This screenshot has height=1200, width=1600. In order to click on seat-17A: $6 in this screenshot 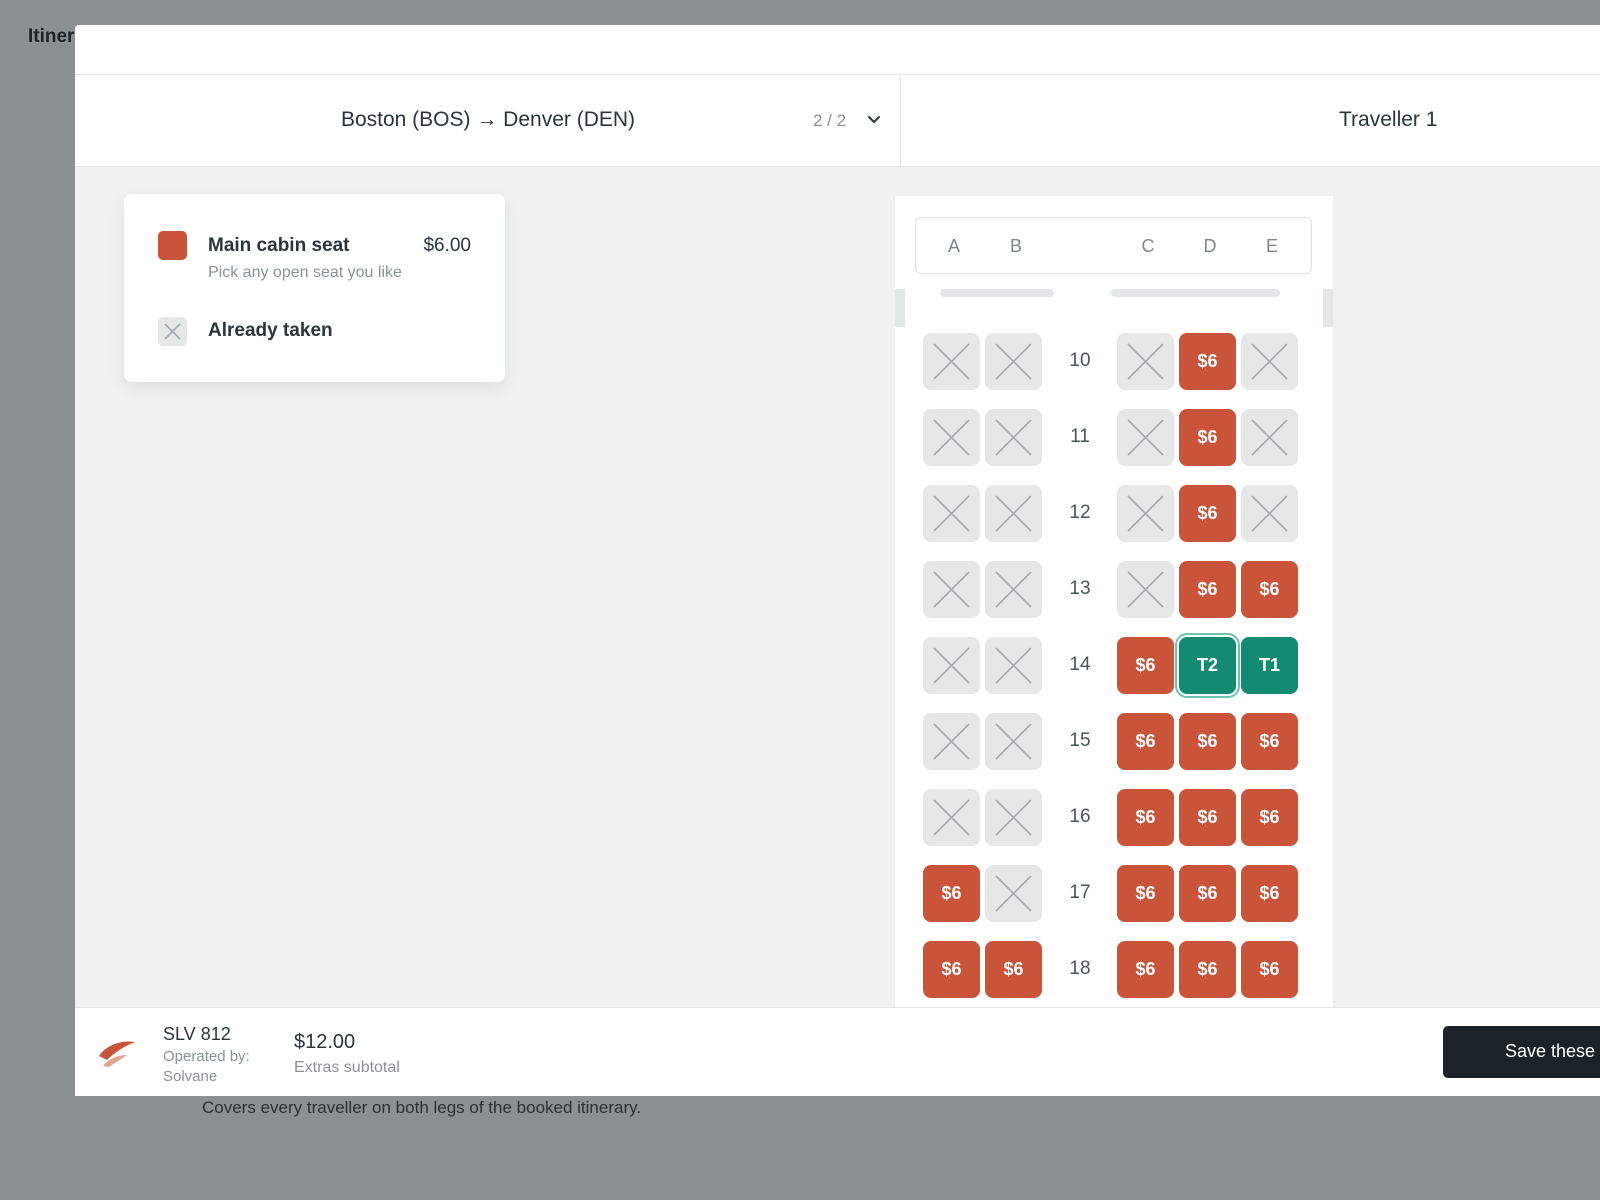, I will do `click(951, 893)`.